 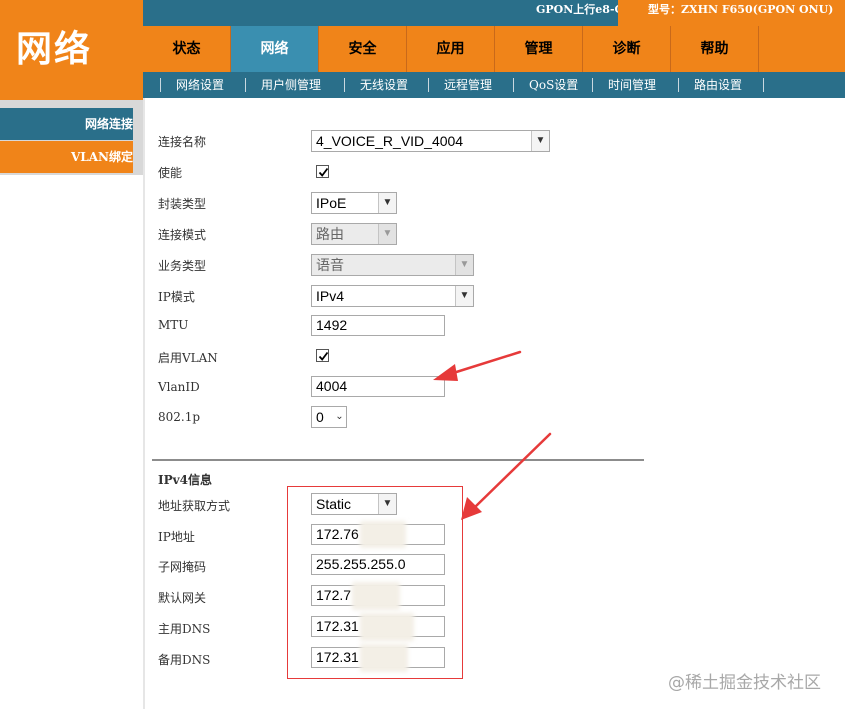 What do you see at coordinates (506, 476) in the screenshot?
I see `annotation-arrow-ipv4` at bounding box center [506, 476].